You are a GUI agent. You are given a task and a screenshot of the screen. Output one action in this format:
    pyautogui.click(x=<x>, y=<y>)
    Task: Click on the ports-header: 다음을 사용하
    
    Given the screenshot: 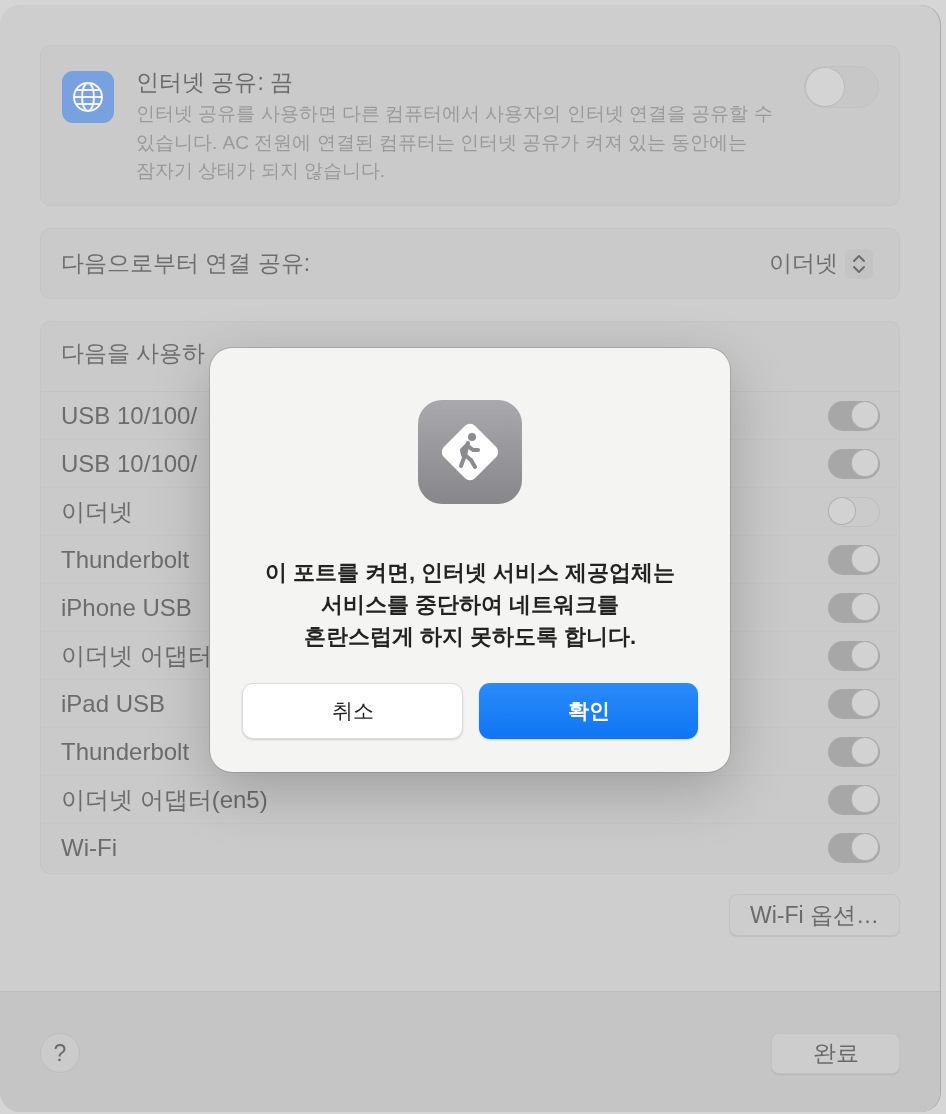 What is the action you would take?
    pyautogui.click(x=133, y=353)
    